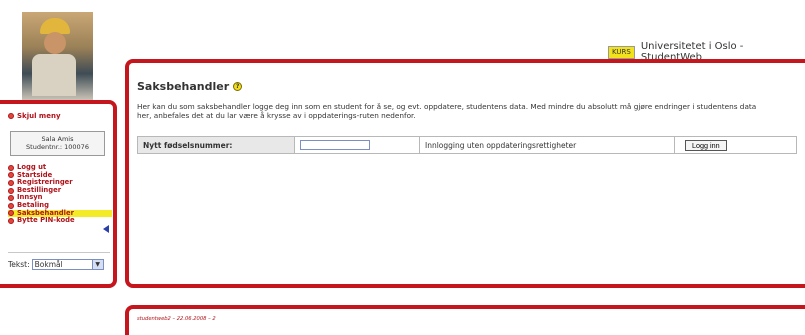 This screenshot has width=805, height=335. I want to click on page-title-text: Saksbehandler, so click(183, 86).